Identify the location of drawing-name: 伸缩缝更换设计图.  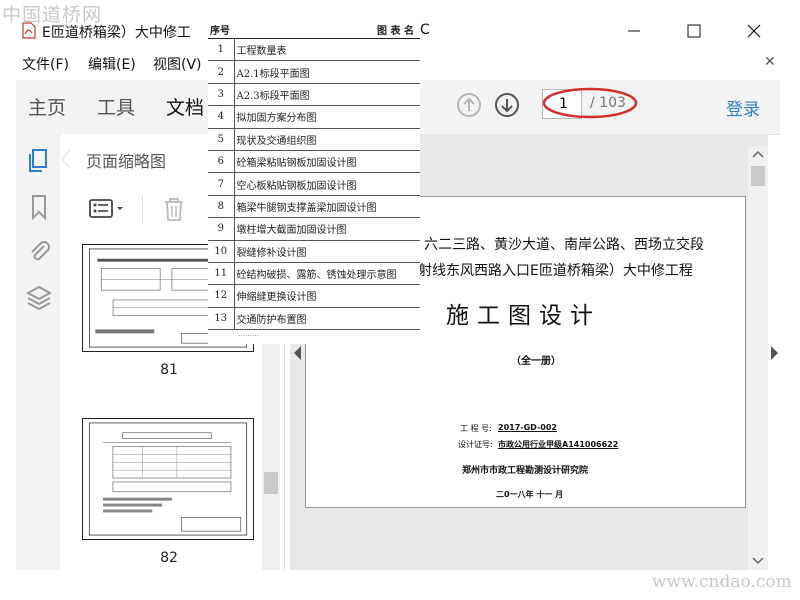
(327, 296).